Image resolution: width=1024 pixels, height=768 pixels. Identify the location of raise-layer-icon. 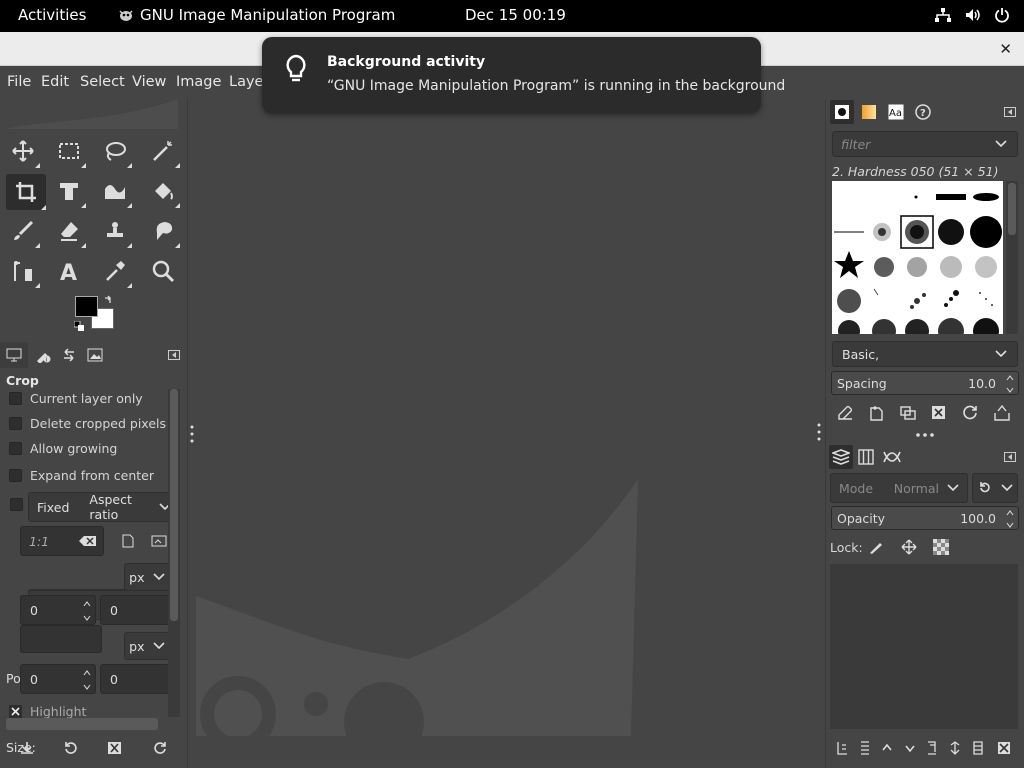
(887, 747).